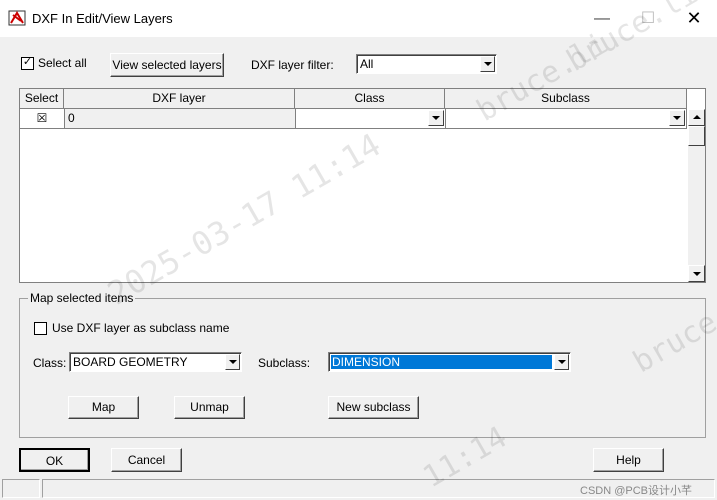 This screenshot has height=500, width=717. What do you see at coordinates (40, 328) in the screenshot?
I see `use-subclass-checkbox` at bounding box center [40, 328].